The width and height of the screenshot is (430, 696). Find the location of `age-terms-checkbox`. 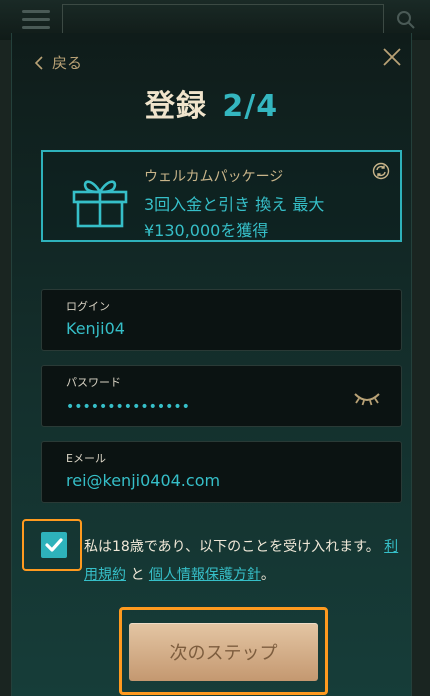

age-terms-checkbox is located at coordinates (54, 545).